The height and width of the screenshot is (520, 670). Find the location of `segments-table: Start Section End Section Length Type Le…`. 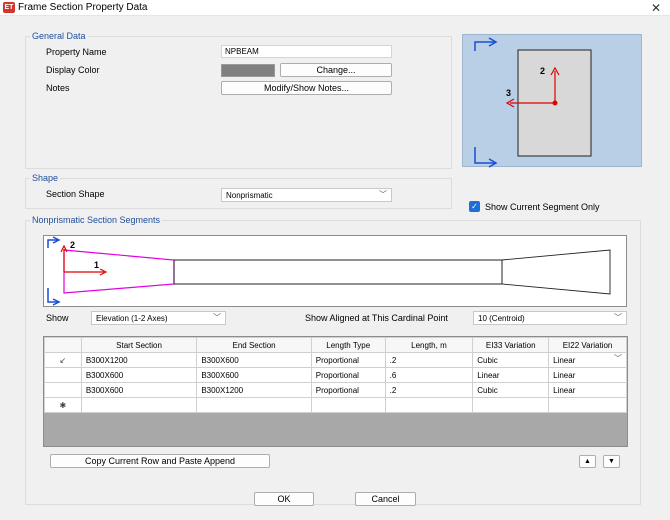

segments-table: Start Section End Section Length Type Le… is located at coordinates (335, 375).